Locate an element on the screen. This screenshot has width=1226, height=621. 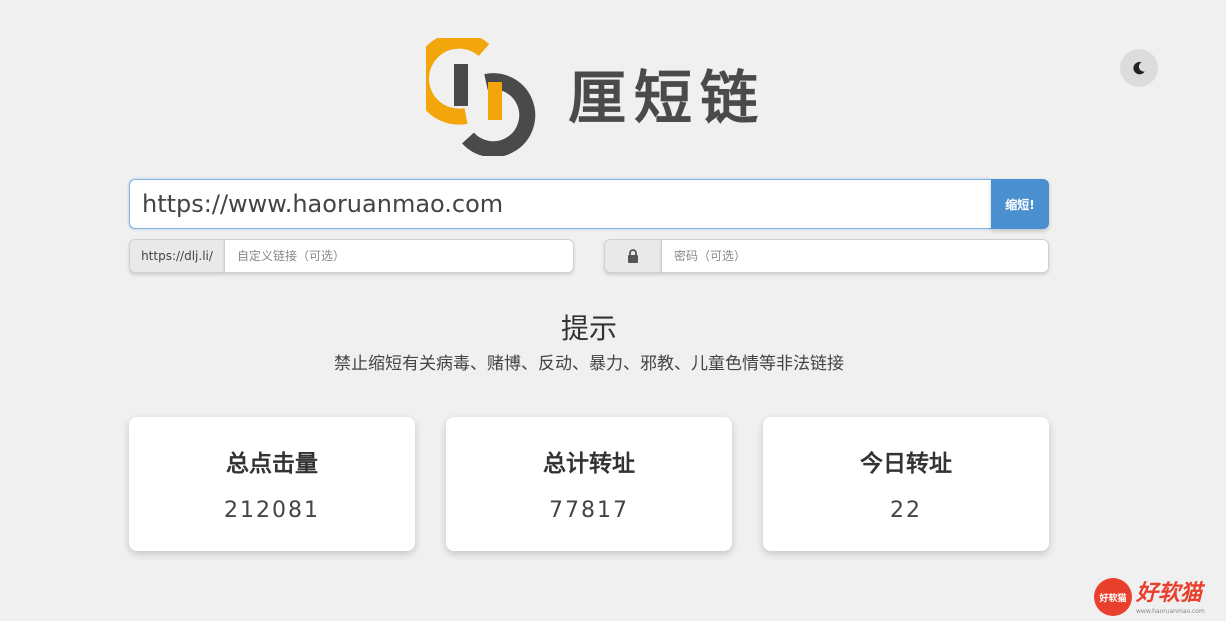
domain-prefix: https://dlj.li/ is located at coordinates (176, 256).